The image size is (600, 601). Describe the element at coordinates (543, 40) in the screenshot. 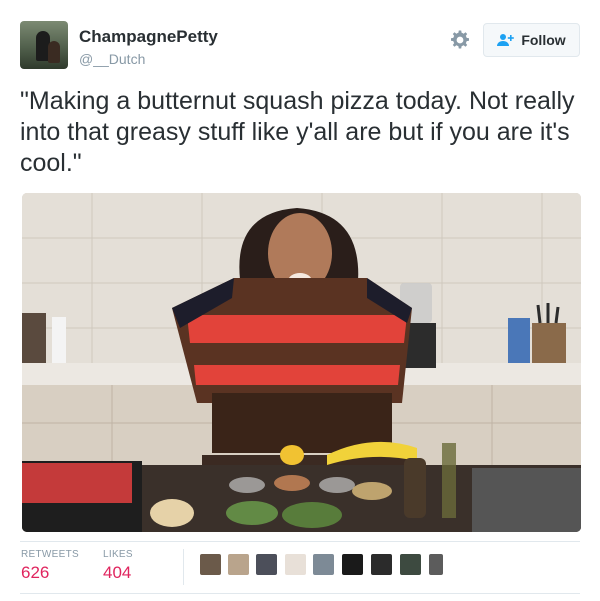

I see `follow-label: Follow` at that location.